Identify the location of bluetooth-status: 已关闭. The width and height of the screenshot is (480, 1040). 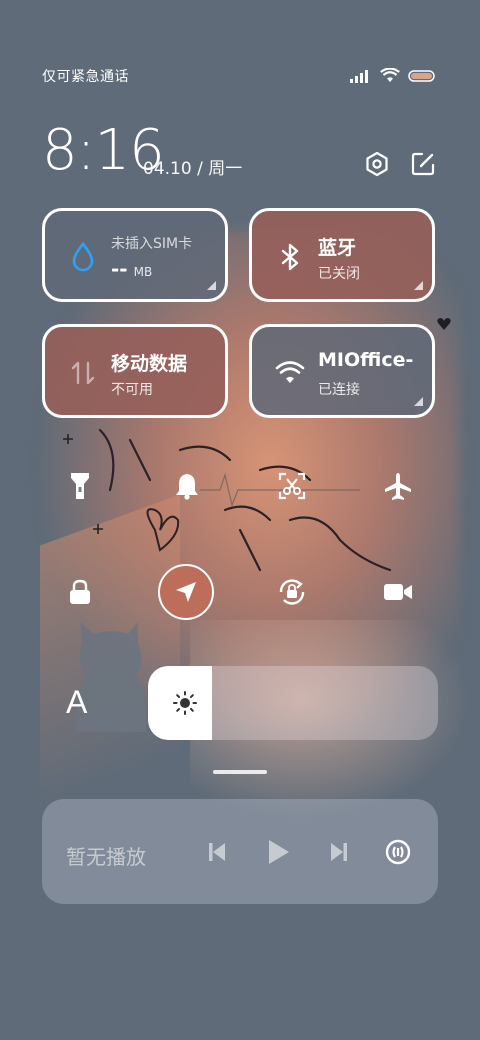
(339, 274).